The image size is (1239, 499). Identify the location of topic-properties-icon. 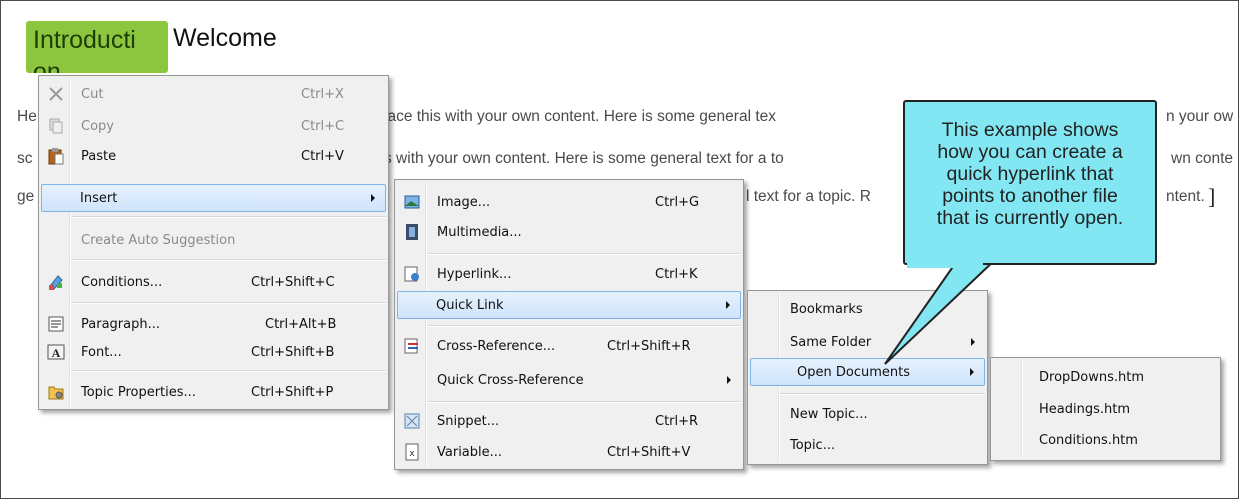
(56, 393).